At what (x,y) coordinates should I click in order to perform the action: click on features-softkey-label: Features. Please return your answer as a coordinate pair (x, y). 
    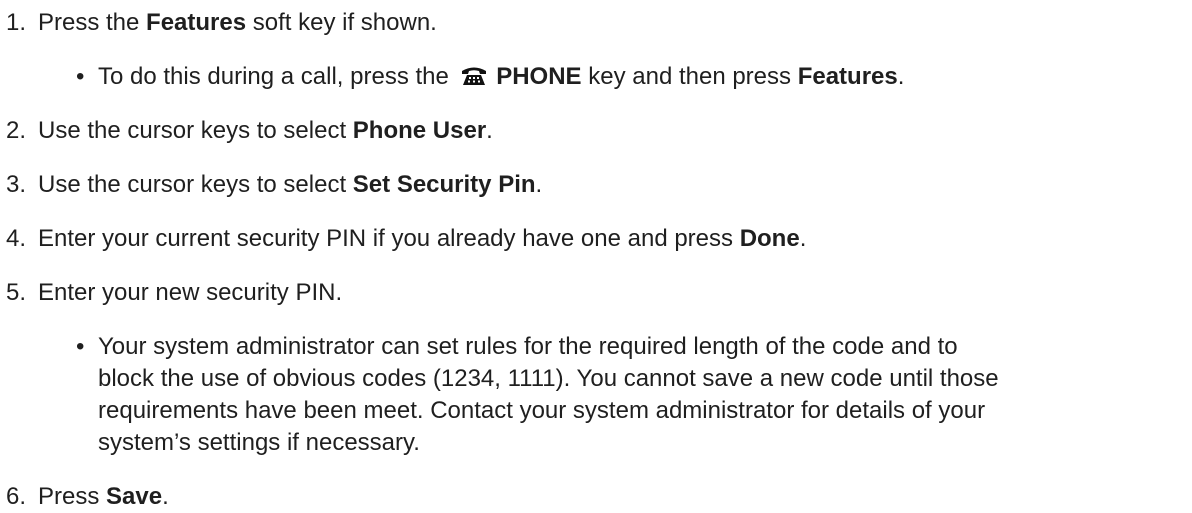
    Looking at the image, I should click on (196, 22).